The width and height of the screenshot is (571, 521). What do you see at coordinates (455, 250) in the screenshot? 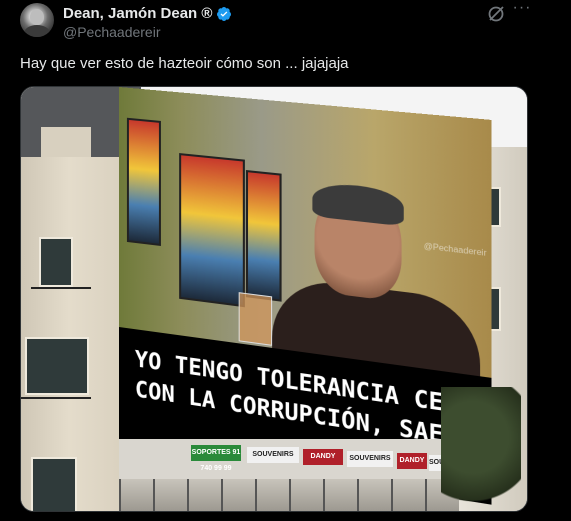
I see `billboard-watermark: @Pechaadereir` at bounding box center [455, 250].